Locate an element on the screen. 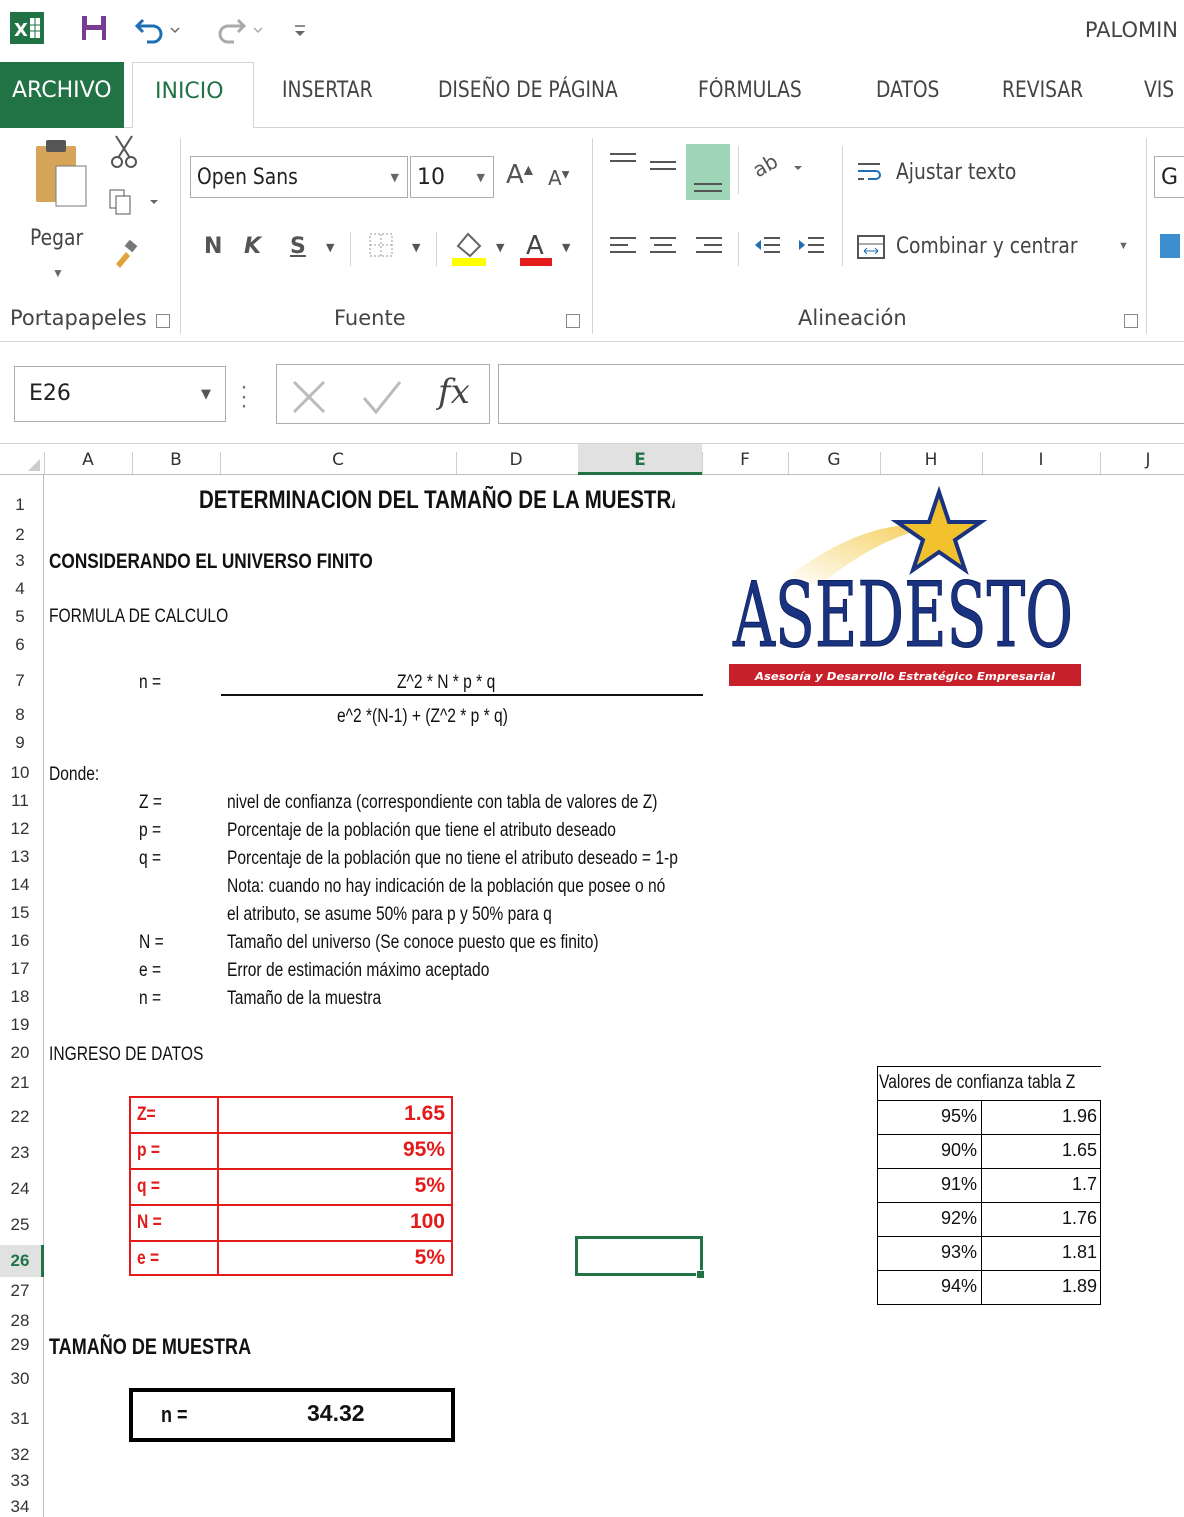 The width and height of the screenshot is (1184, 1517). z-table-value: 1.96 is located at coordinates (1079, 1116).